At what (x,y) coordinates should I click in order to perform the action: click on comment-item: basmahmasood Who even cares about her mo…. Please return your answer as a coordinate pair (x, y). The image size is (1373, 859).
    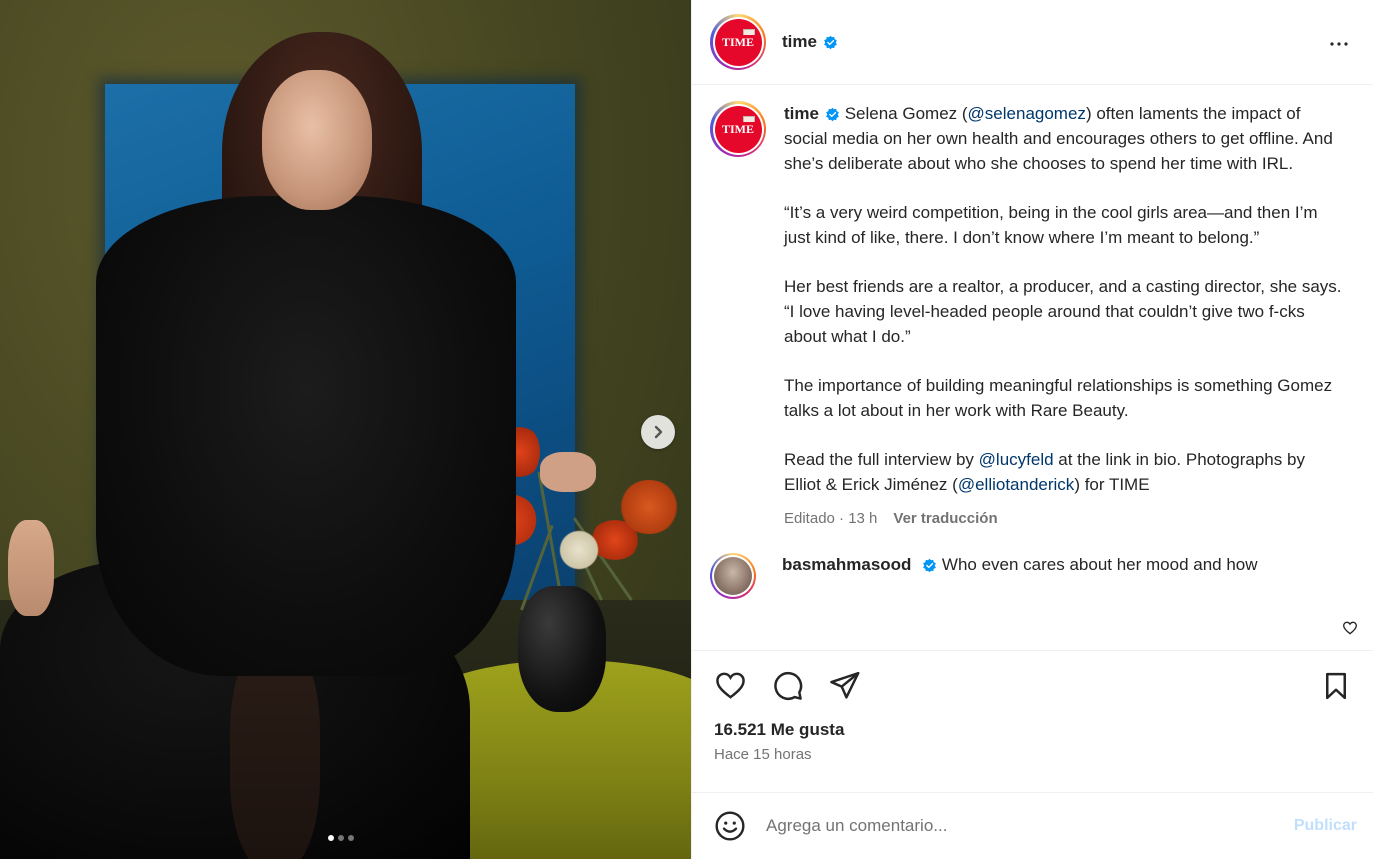
    Looking at the image, I should click on (1032, 576).